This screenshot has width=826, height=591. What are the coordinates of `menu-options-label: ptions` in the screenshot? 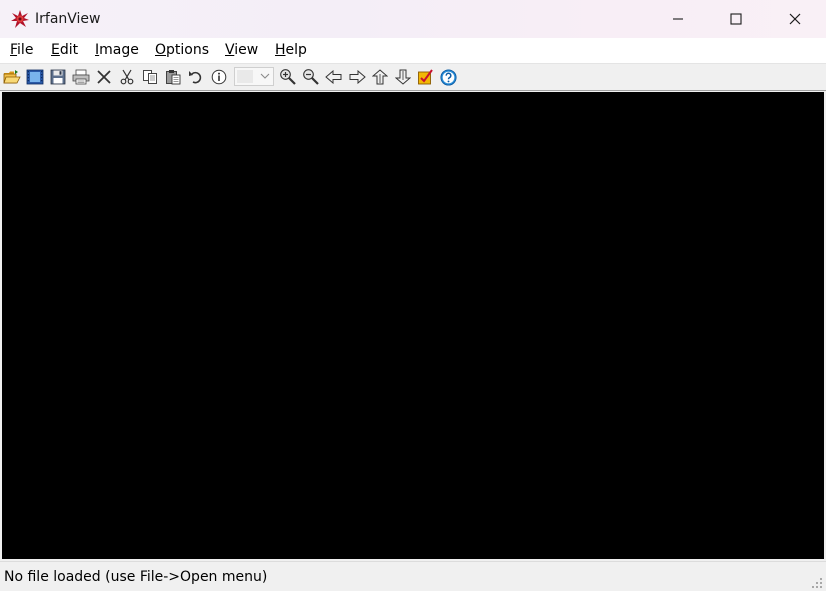 It's located at (188, 50).